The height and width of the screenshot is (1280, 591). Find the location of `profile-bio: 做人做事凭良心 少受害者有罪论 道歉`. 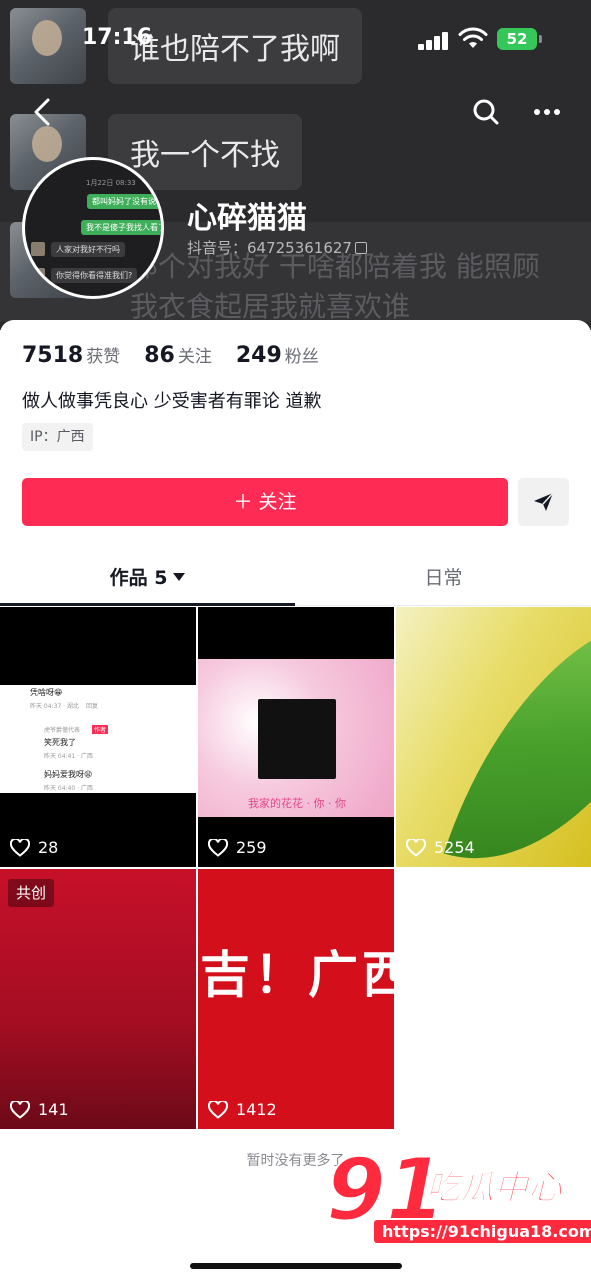

profile-bio: 做人做事凭良心 少受害者有罪论 道歉 is located at coordinates (172, 401).